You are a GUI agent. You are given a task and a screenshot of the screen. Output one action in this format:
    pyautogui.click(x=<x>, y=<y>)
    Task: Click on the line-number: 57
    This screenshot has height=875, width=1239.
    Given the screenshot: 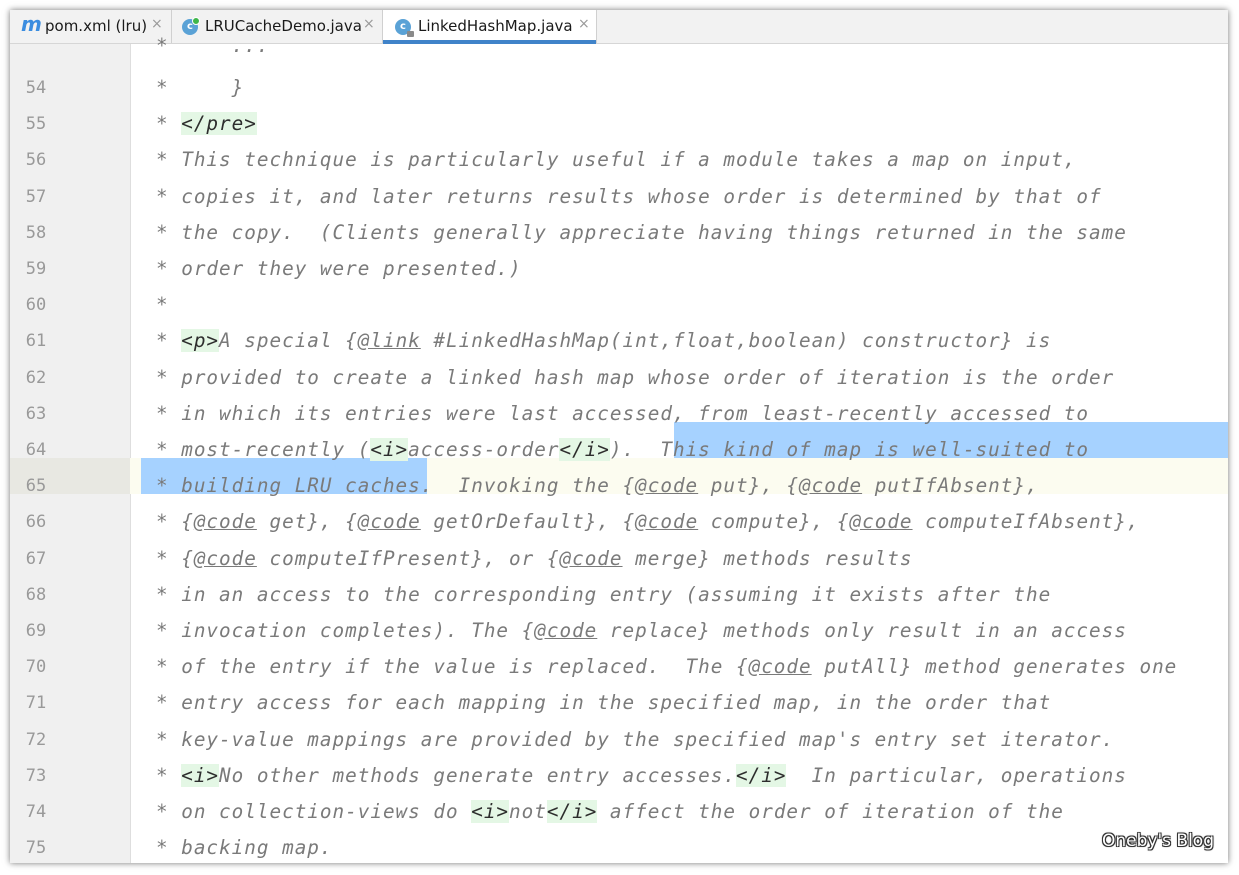 What is the action you would take?
    pyautogui.click(x=36, y=196)
    